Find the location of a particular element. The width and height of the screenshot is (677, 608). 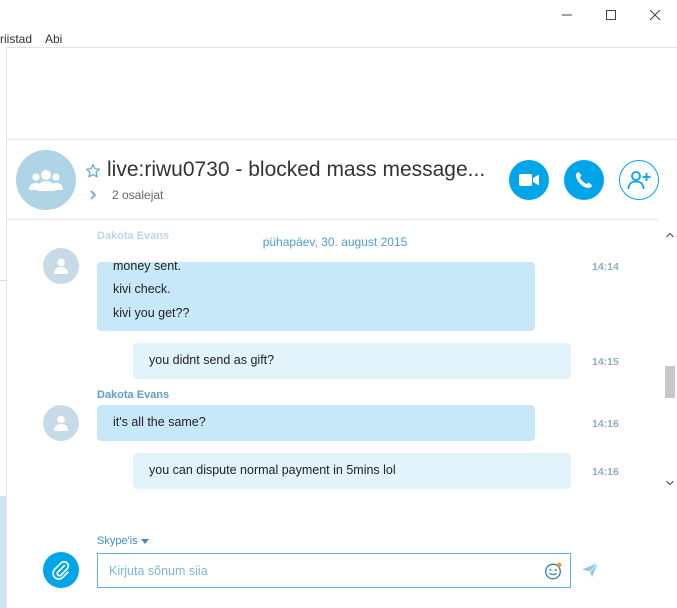

group-avatar is located at coordinates (46, 180).